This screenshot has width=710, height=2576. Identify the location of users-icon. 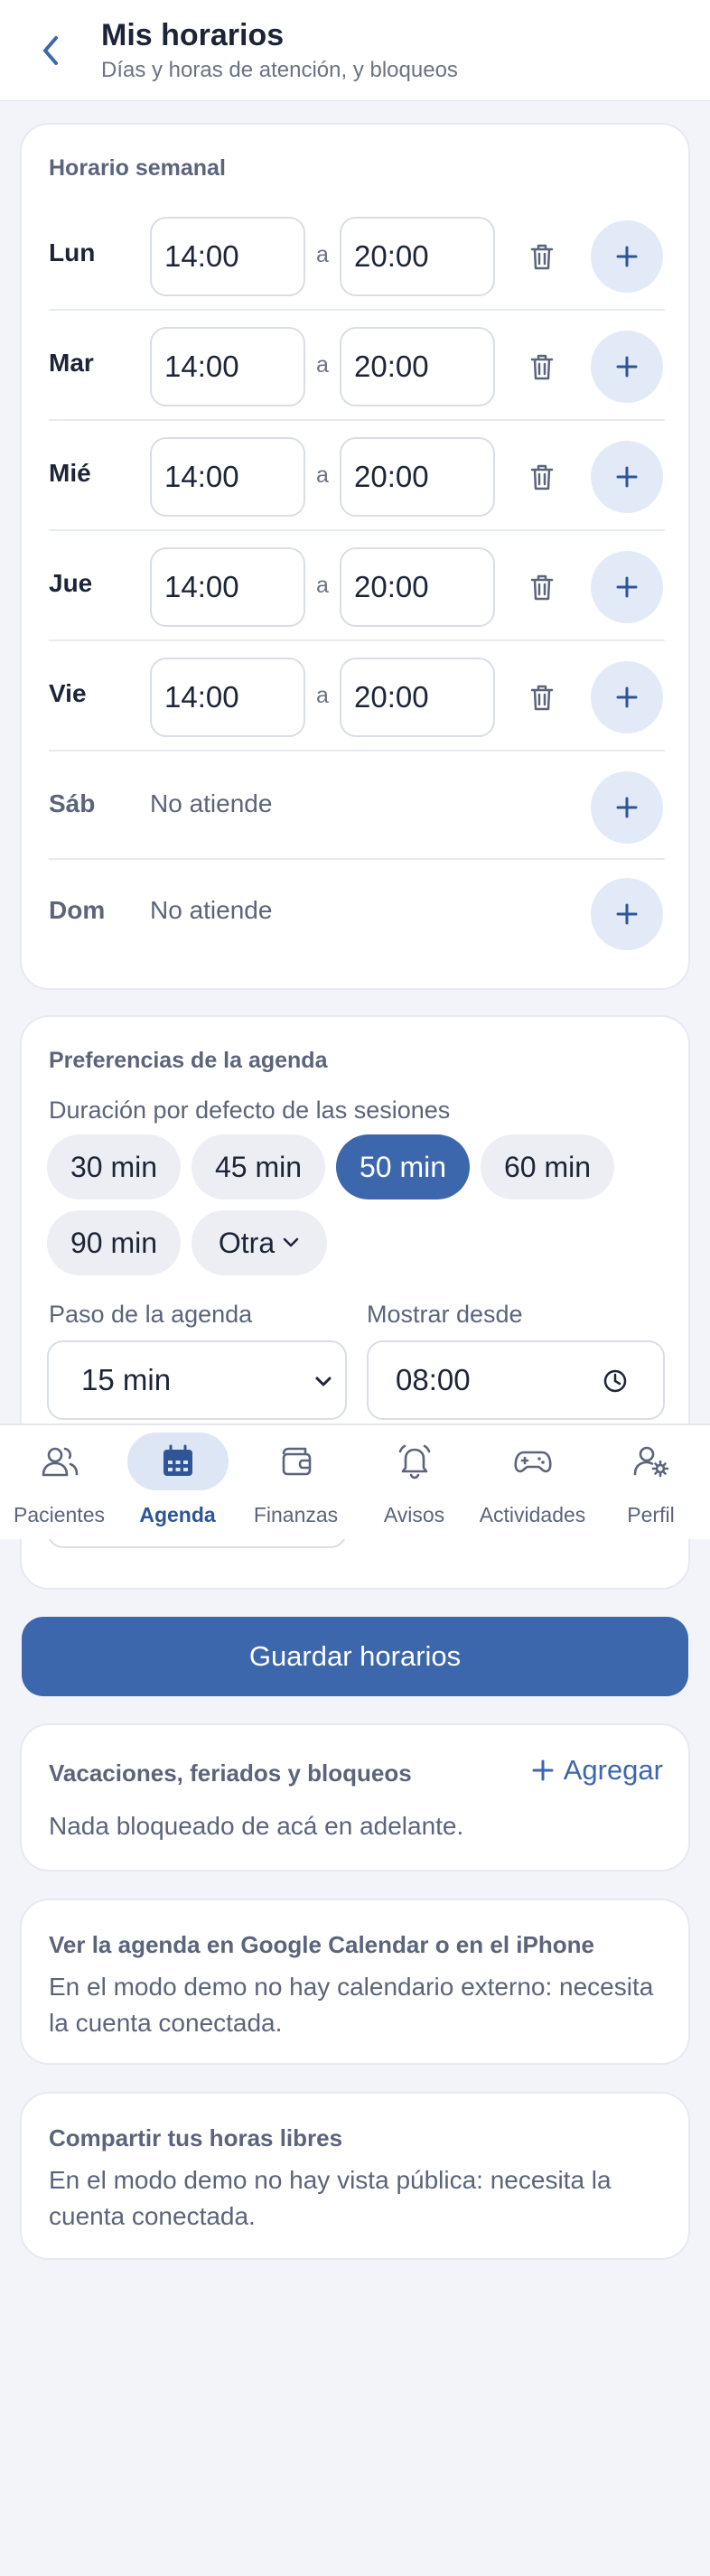
(60, 1462).